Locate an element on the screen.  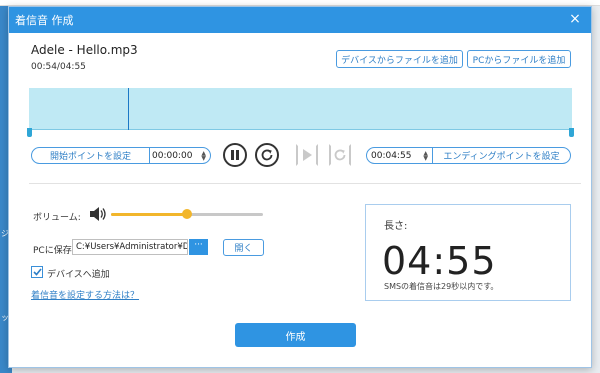
playback-position: 00:54/04:55 is located at coordinates (58, 67).